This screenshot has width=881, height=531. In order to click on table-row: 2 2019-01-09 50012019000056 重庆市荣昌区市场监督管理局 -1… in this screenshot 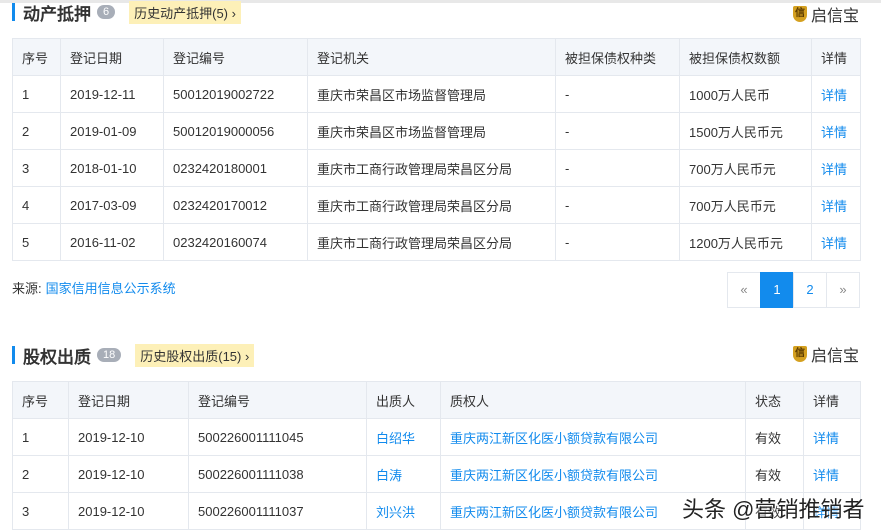, I will do `click(436, 131)`.